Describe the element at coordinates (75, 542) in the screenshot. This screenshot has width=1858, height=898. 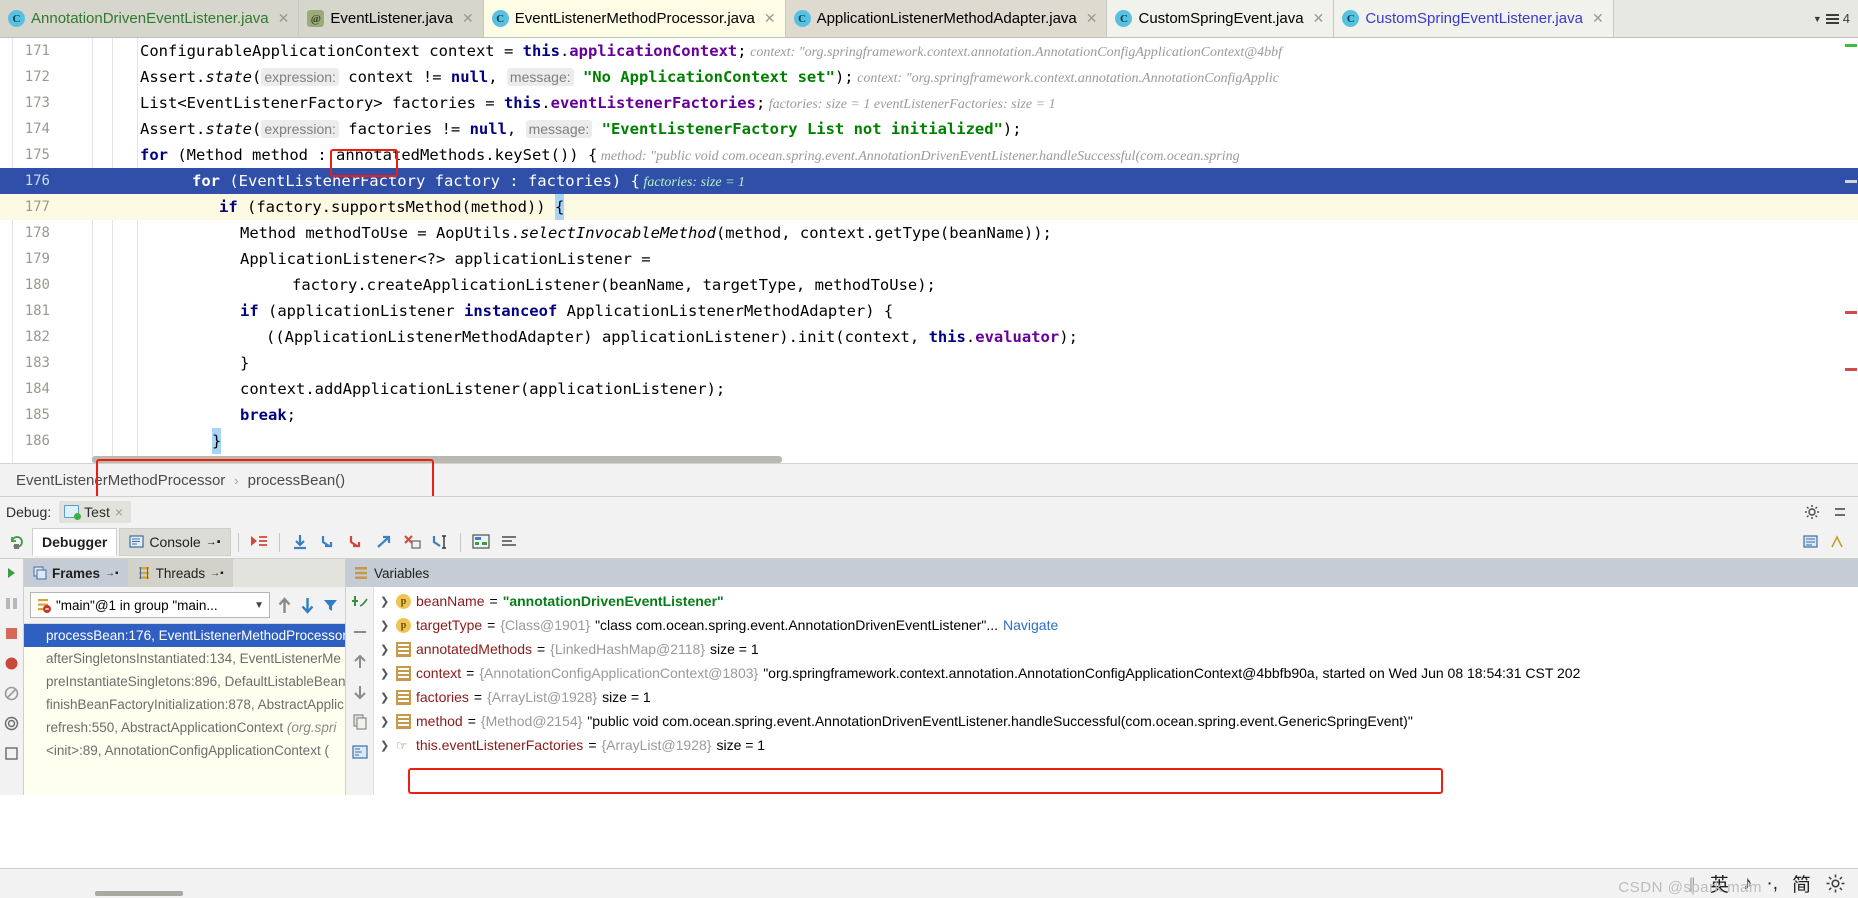
I see `tab-debugger: Debugger` at that location.